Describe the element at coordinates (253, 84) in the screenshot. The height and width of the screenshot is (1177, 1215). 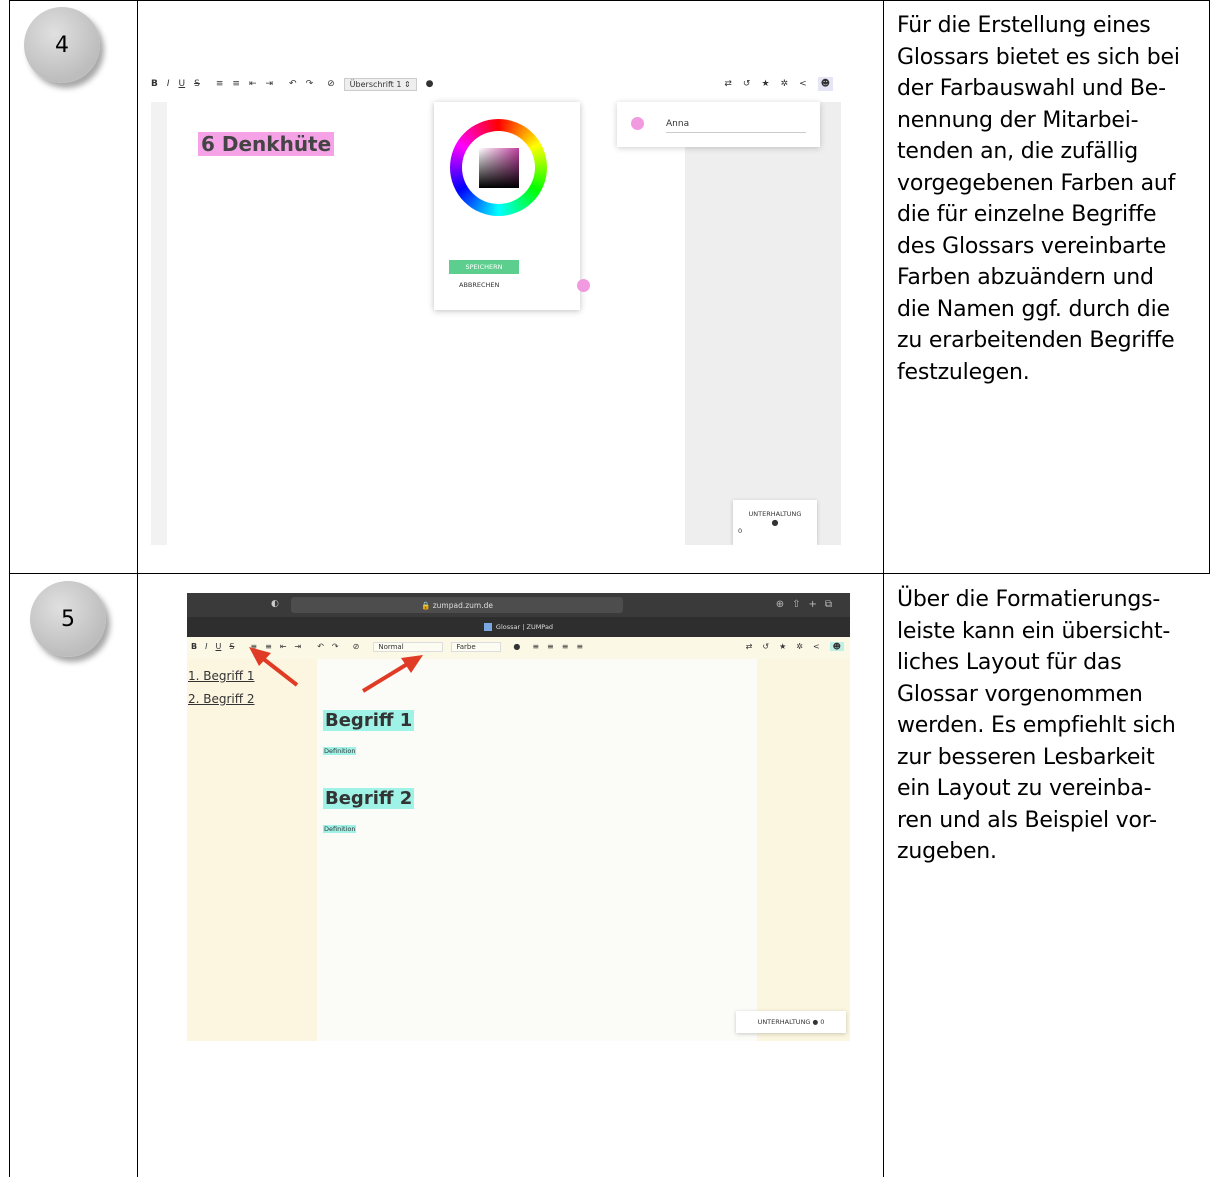
I see `outdent-button: ⇤` at that location.